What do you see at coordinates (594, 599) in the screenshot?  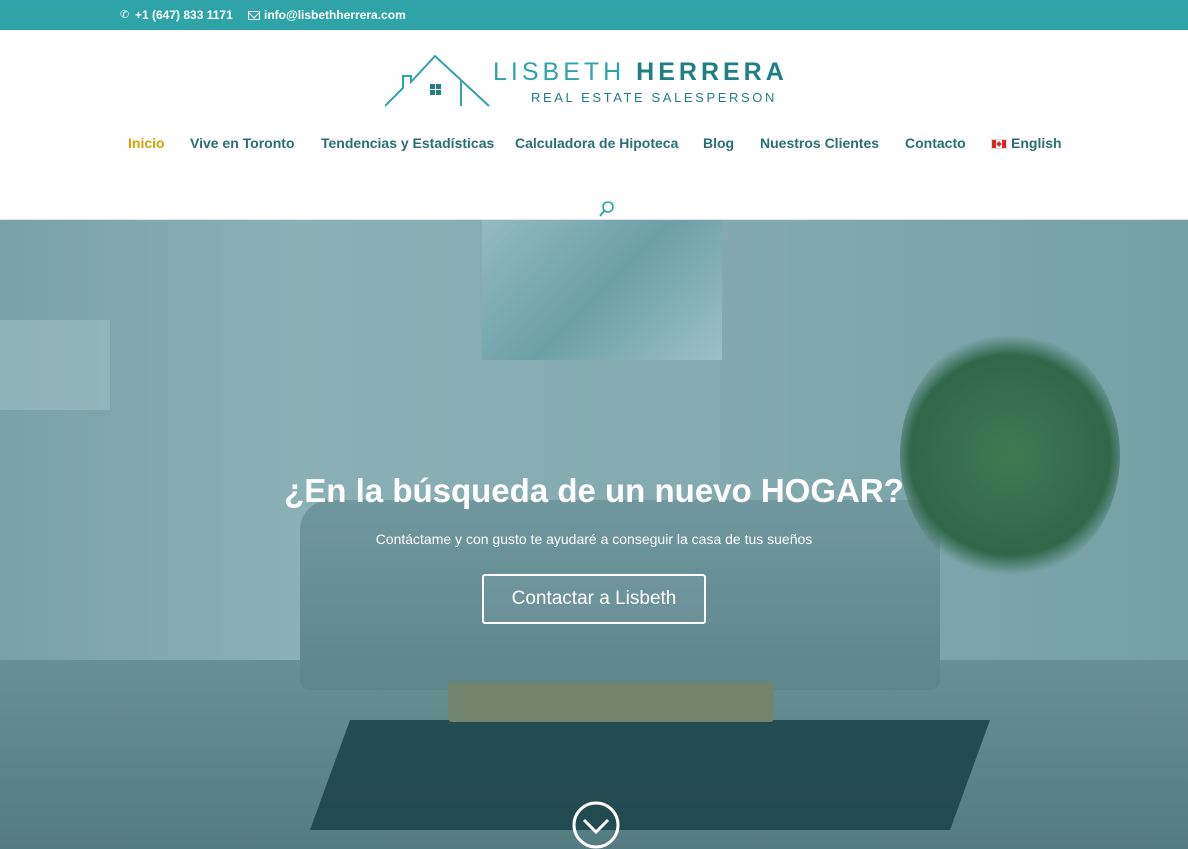 I see `contact-button: Contactar a Lisbeth` at bounding box center [594, 599].